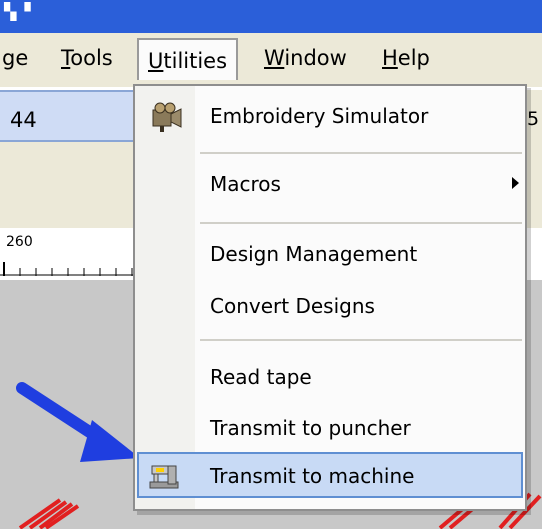  I want to click on embroidery-machine-icon, so click(164, 477).